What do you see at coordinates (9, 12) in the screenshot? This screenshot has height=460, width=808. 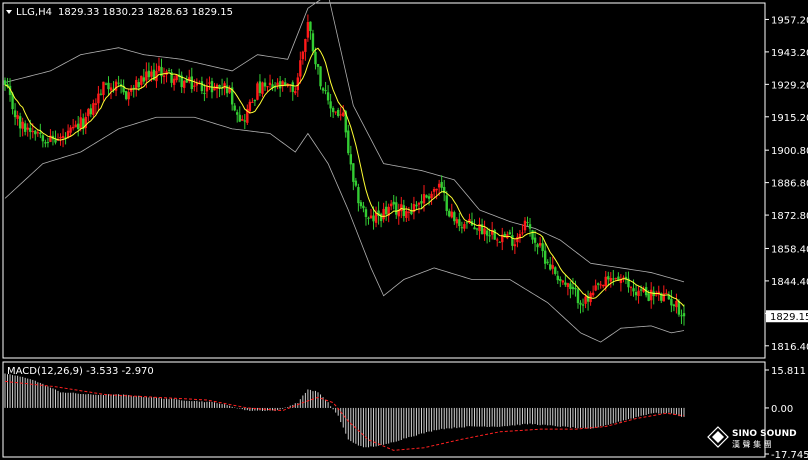 I see `dropdown-triangle-icon` at bounding box center [9, 12].